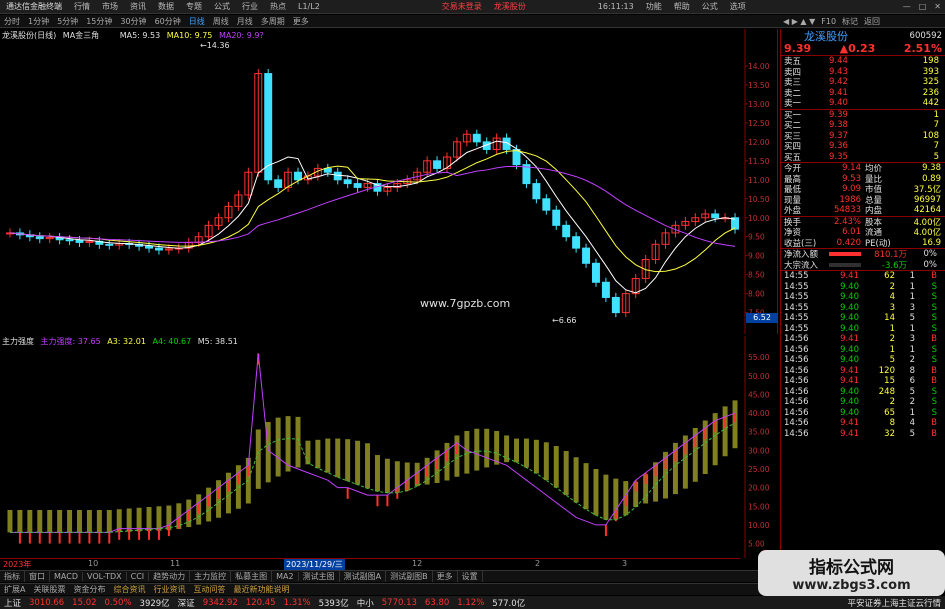 The image size is (945, 609). I want to click on ext-tab: 关联股票, so click(49, 589).